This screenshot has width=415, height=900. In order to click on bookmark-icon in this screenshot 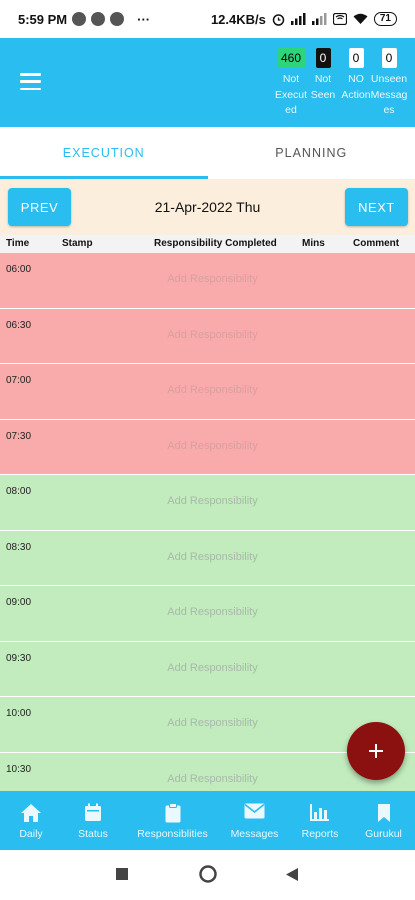, I will do `click(384, 815)`.